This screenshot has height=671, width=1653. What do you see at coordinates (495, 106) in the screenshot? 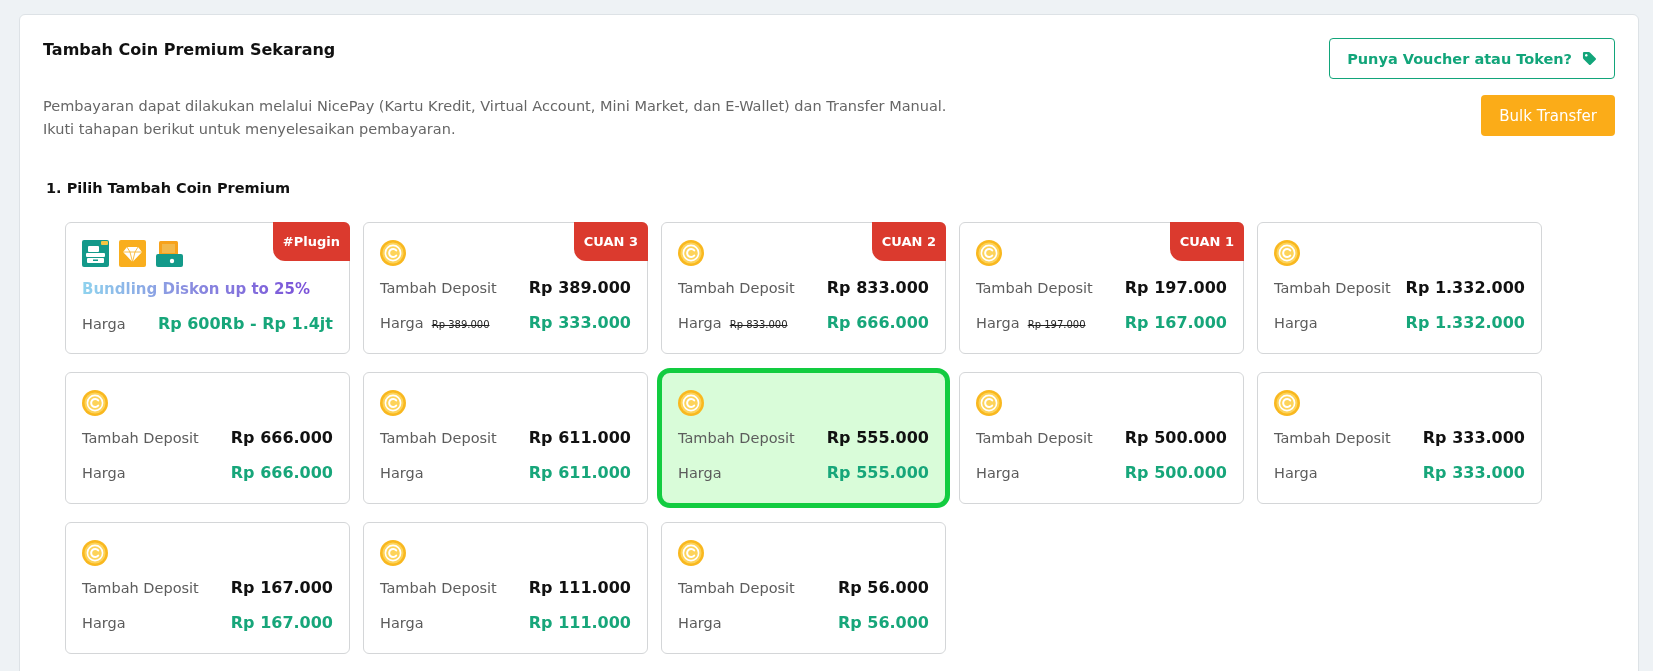
I see `description-text: Pembayaran dapat dilakukan melalui NicePay (Kartu Kredit, Virtual Account, Mini Market, dan E-Wallet) dan Transfer Manual.` at bounding box center [495, 106].